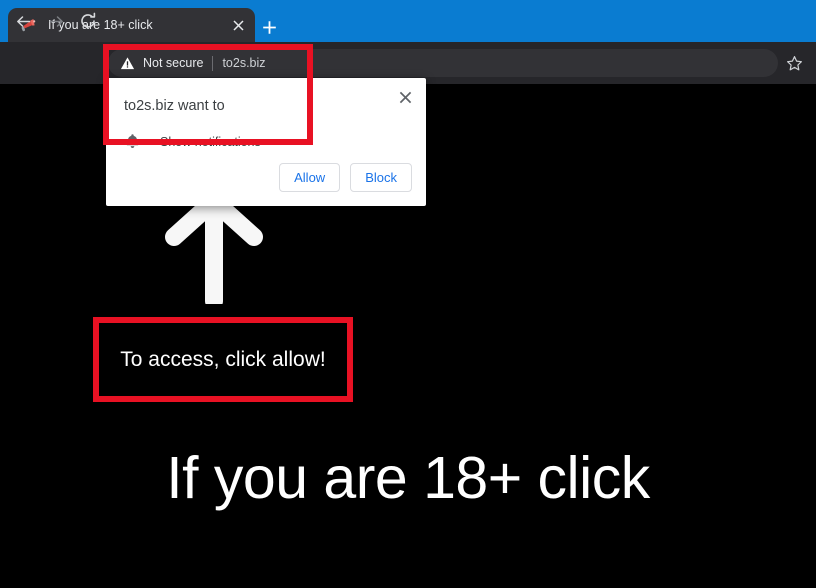 This screenshot has width=816, height=588. What do you see at coordinates (132, 141) in the screenshot?
I see `bell-icon` at bounding box center [132, 141].